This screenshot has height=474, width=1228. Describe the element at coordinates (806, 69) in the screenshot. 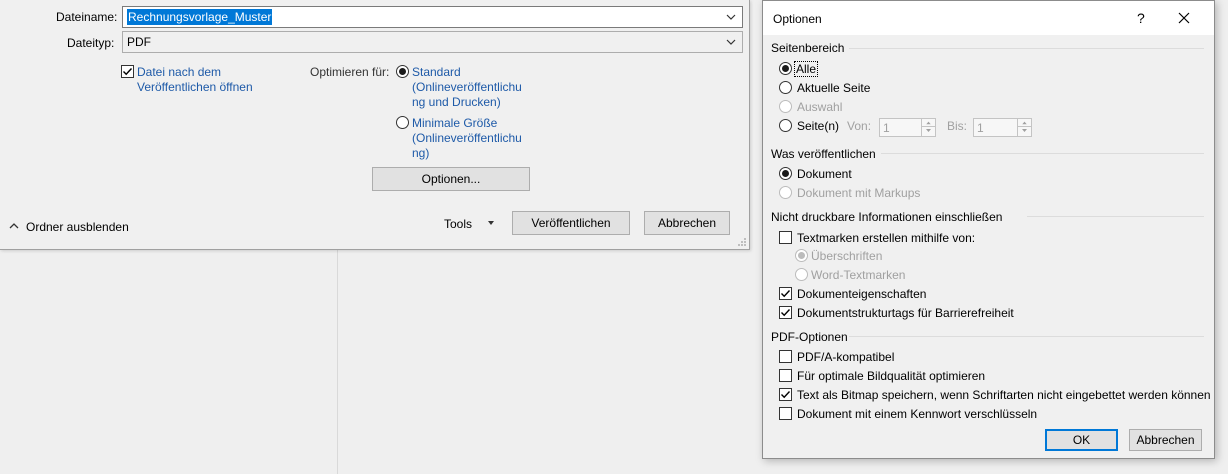

I see `range-all-label: Alle` at that location.